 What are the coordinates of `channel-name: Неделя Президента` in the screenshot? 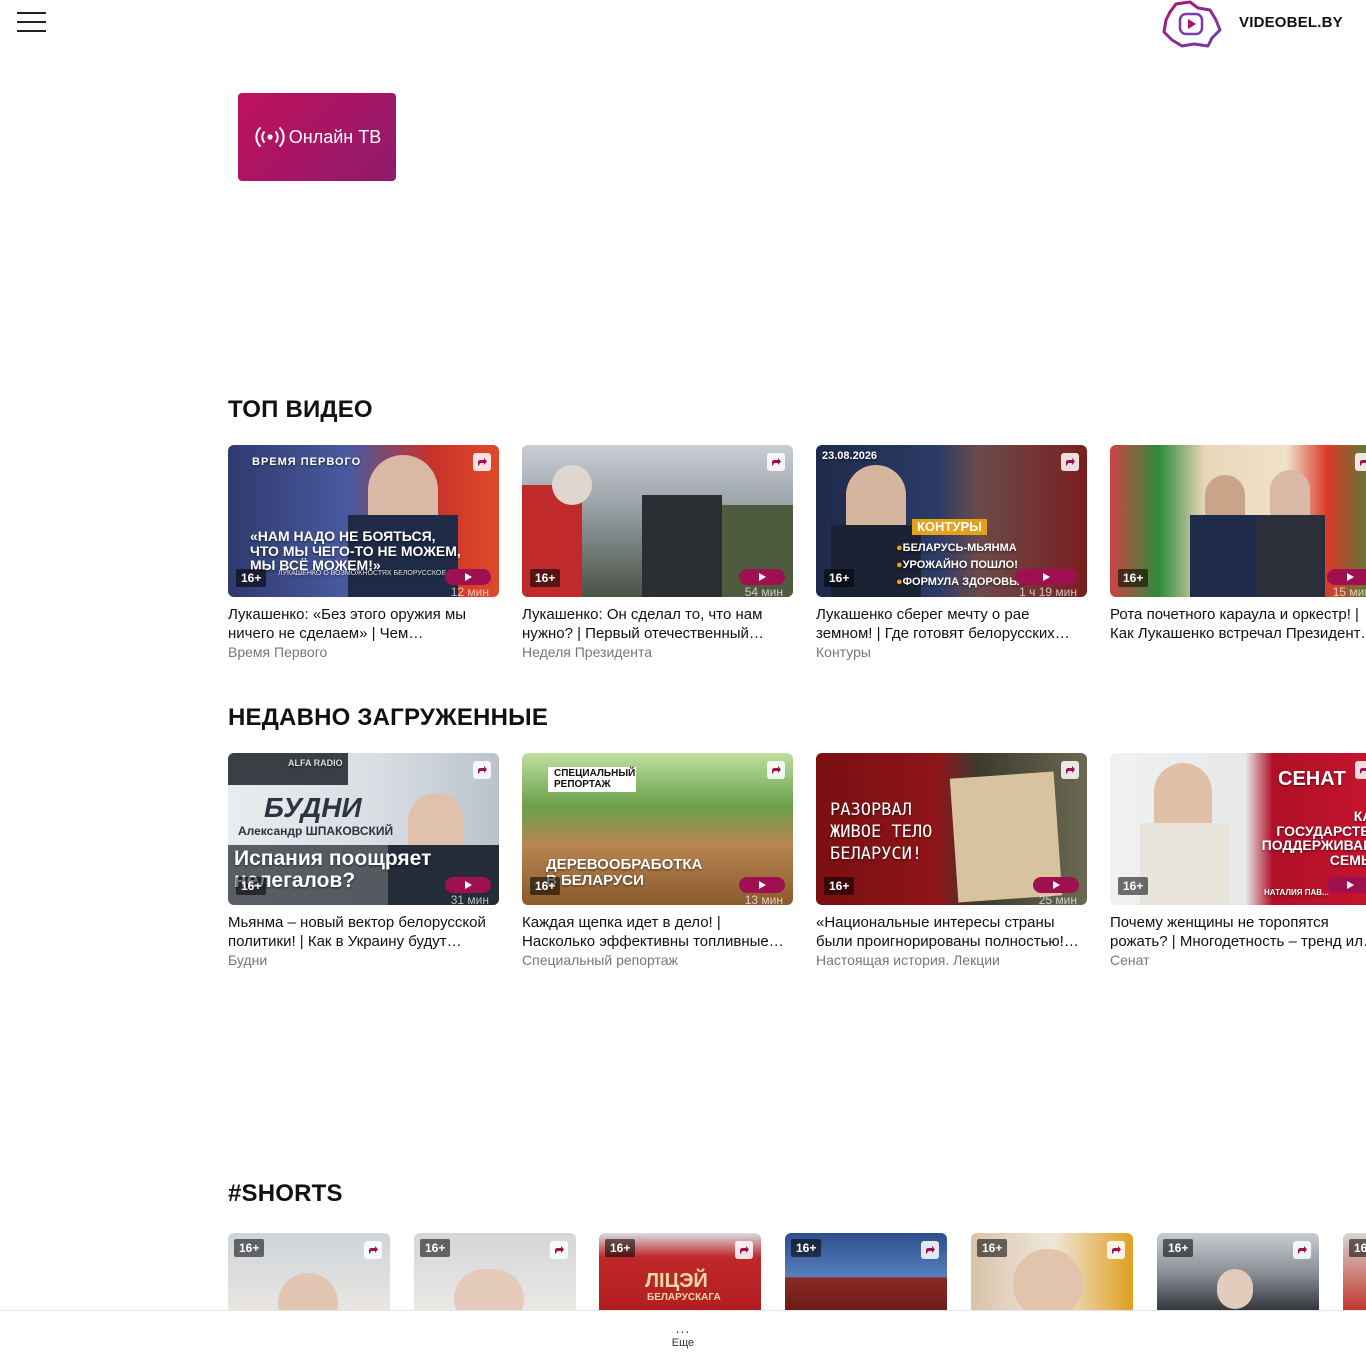 It's located at (657, 652).